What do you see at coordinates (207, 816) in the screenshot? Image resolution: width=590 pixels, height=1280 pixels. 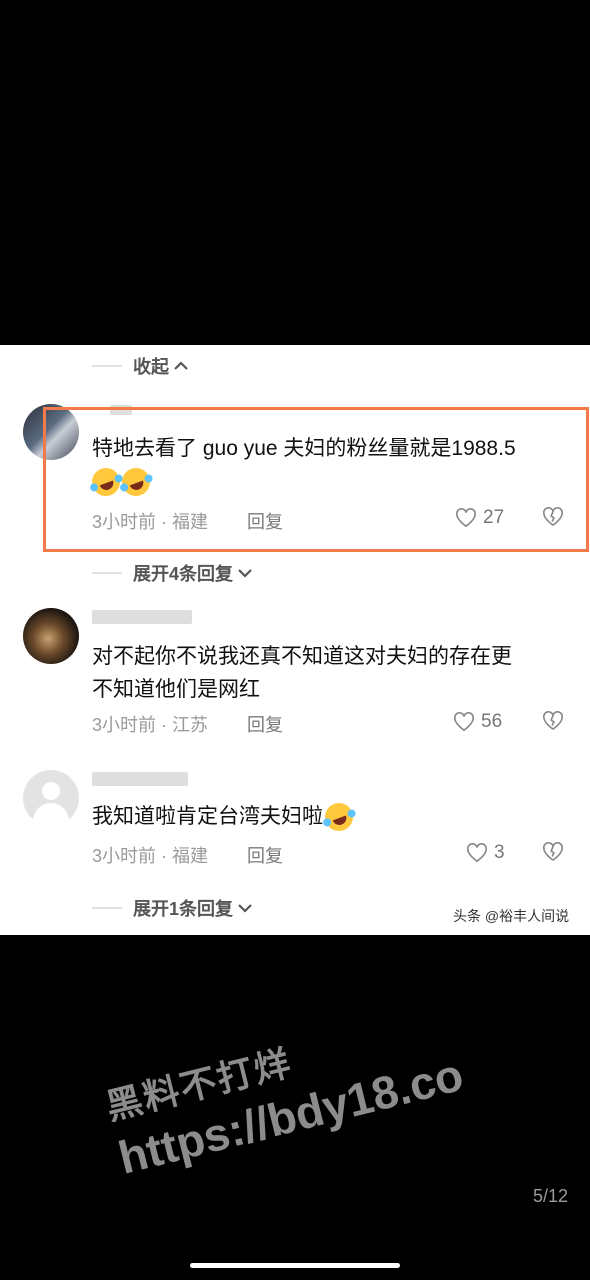 I see `comment-text-content: 我知道啦肯定台湾夫妇啦` at bounding box center [207, 816].